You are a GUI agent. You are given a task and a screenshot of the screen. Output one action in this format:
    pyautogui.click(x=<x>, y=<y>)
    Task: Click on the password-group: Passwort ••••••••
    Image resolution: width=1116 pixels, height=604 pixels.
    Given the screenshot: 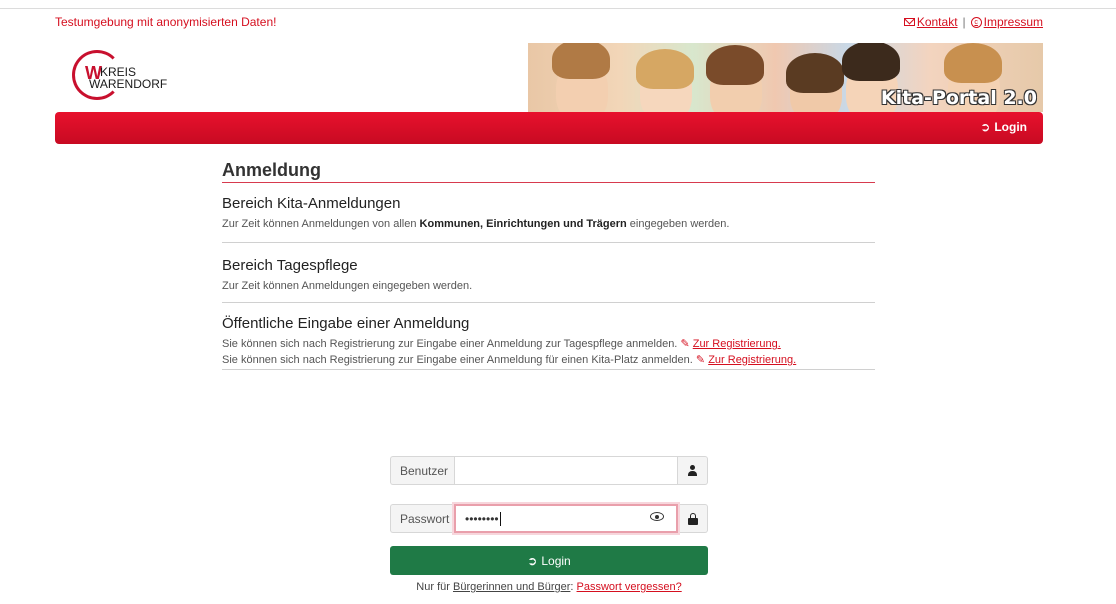 What is the action you would take?
    pyautogui.click(x=549, y=518)
    